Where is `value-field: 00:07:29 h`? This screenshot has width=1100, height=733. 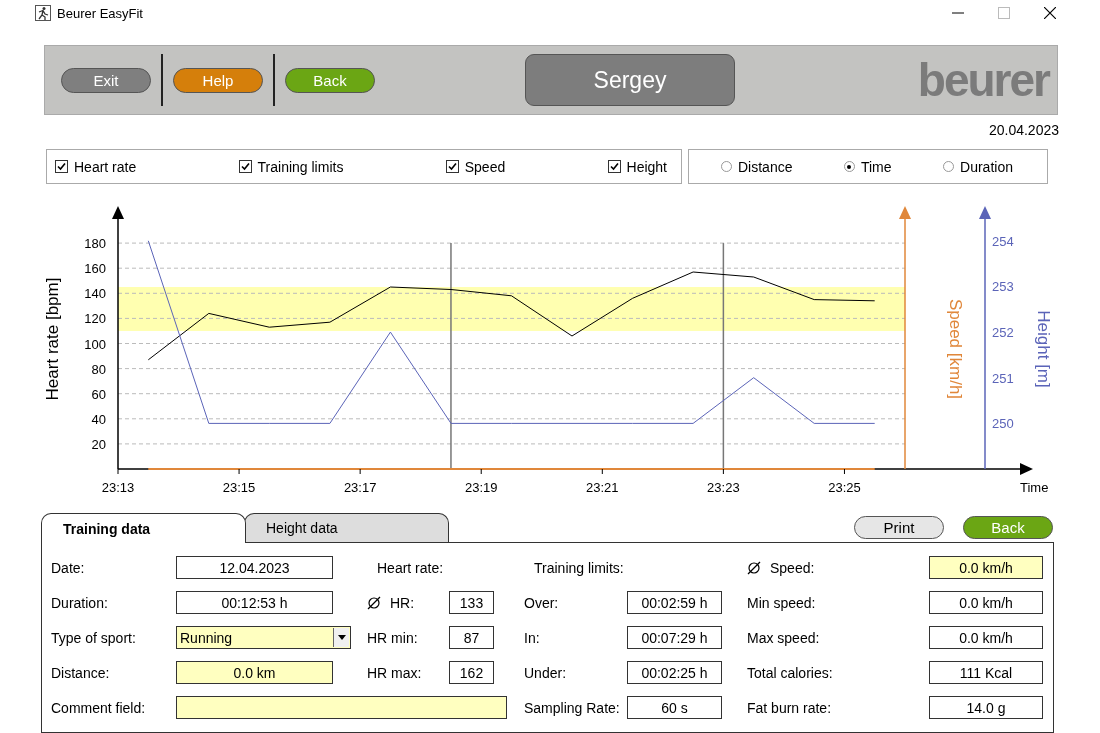
value-field: 00:07:29 h is located at coordinates (674, 637).